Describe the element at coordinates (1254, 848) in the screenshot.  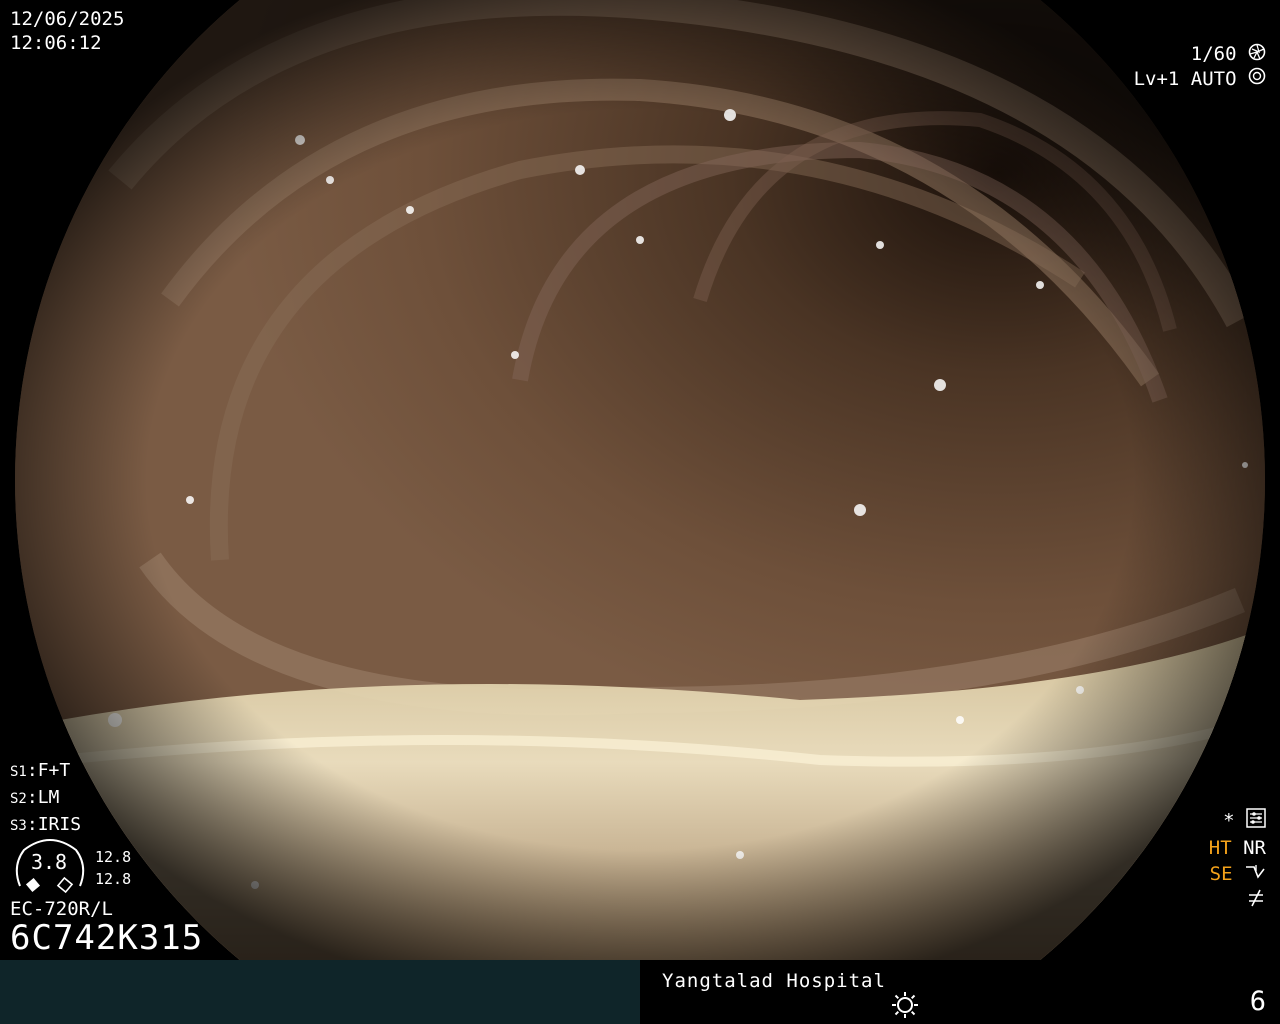
I see `nr-indicator: NR` at that location.